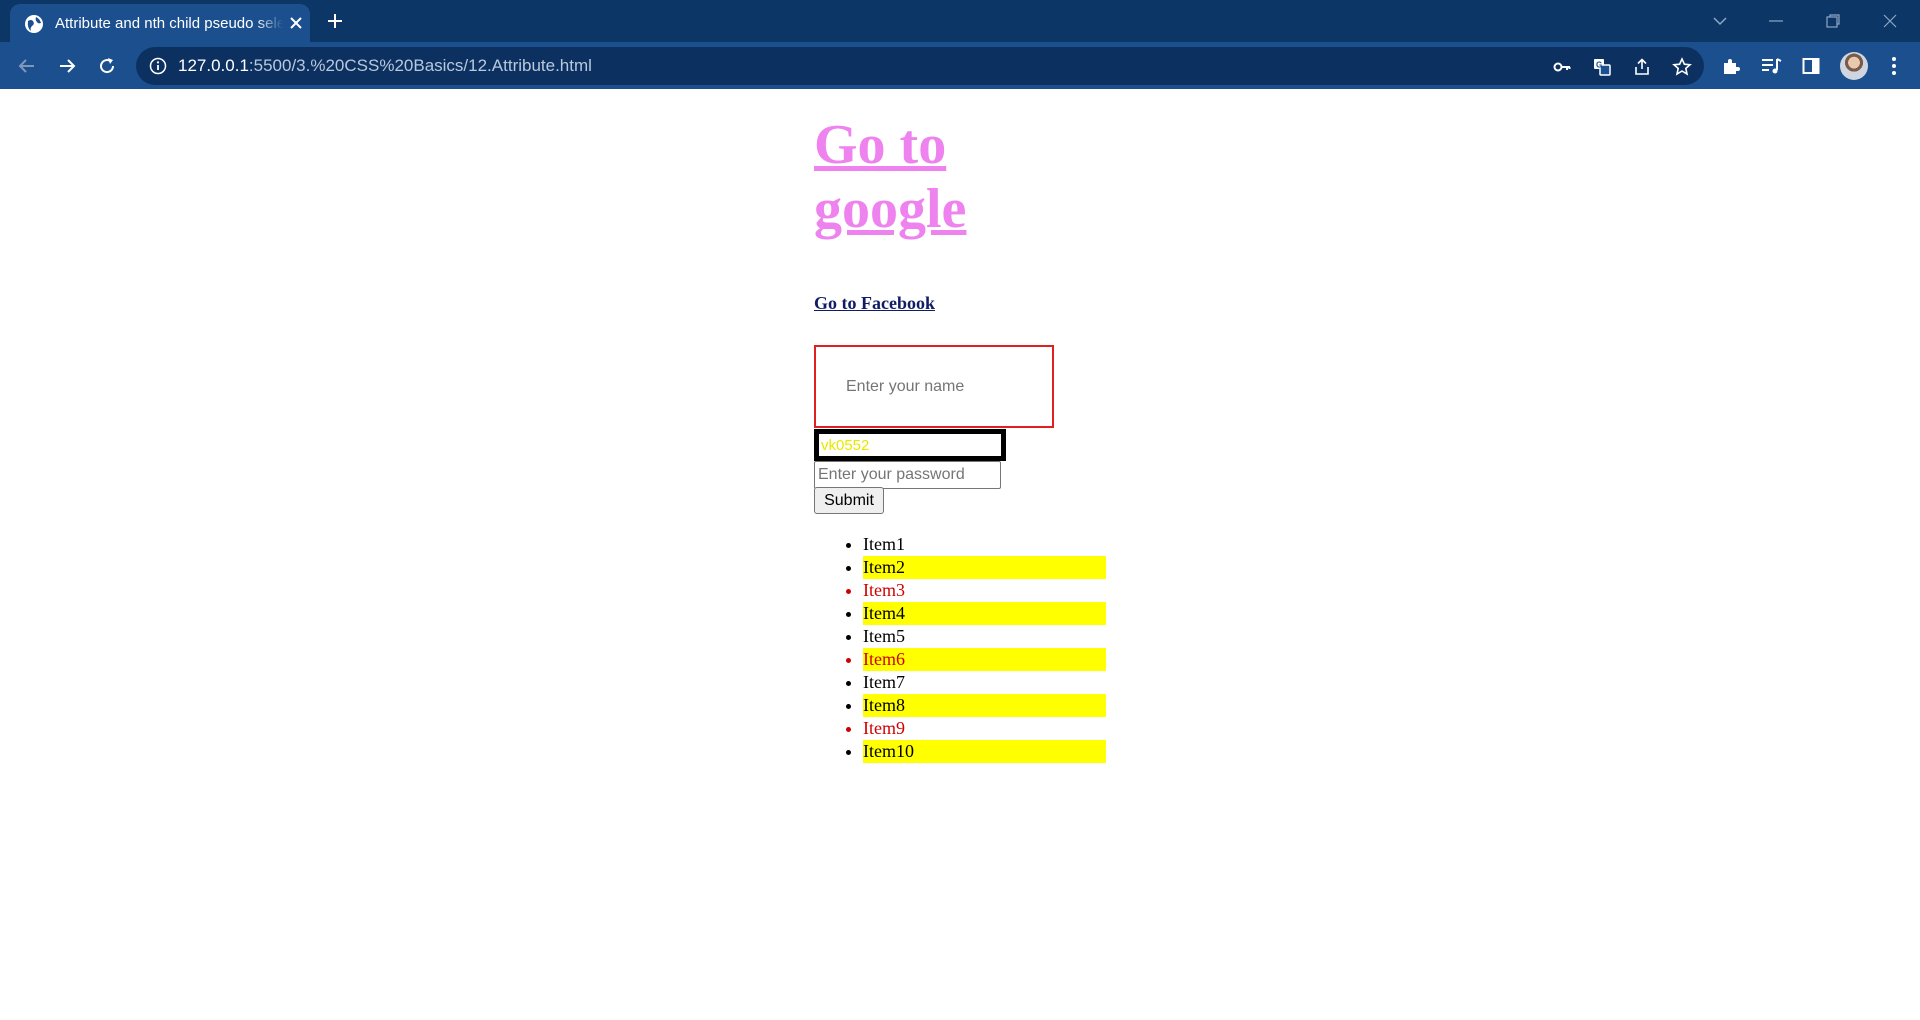  Describe the element at coordinates (1642, 67) in the screenshot. I see `share-icon` at that location.